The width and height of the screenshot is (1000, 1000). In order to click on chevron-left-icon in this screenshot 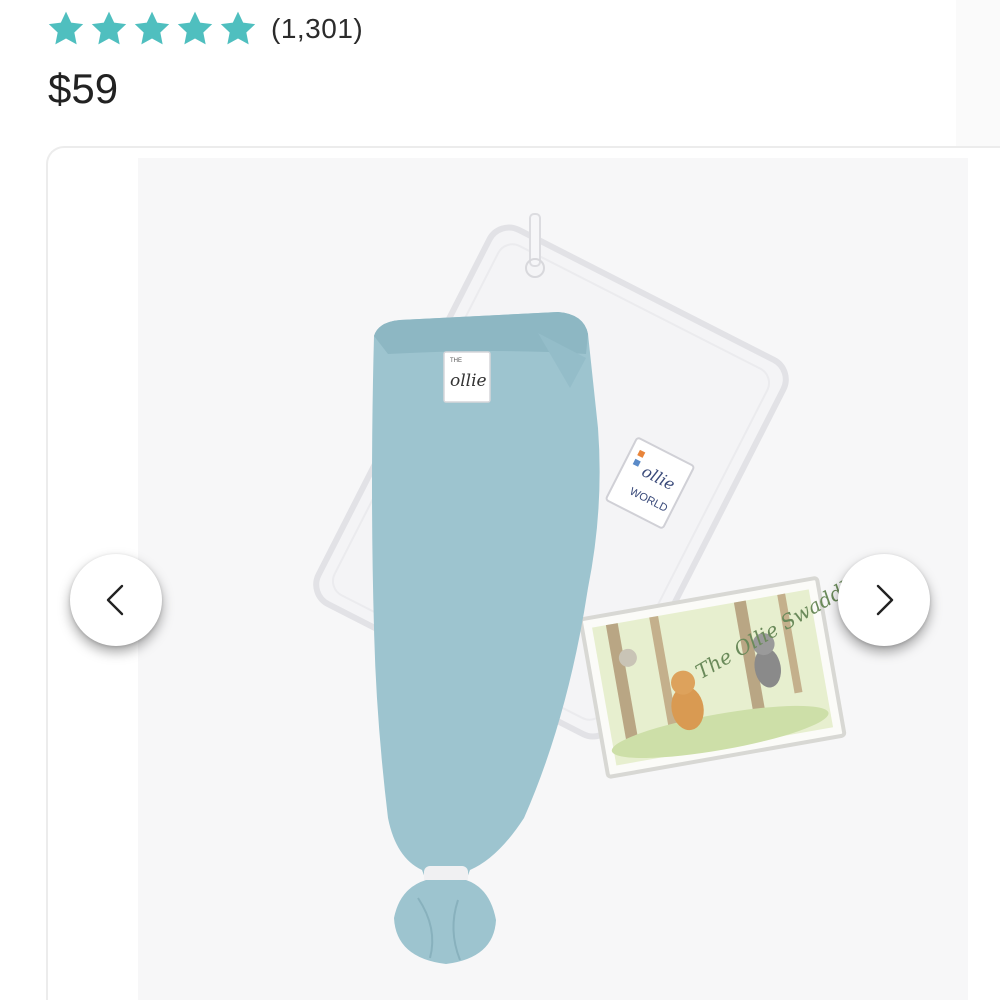, I will do `click(115, 600)`.